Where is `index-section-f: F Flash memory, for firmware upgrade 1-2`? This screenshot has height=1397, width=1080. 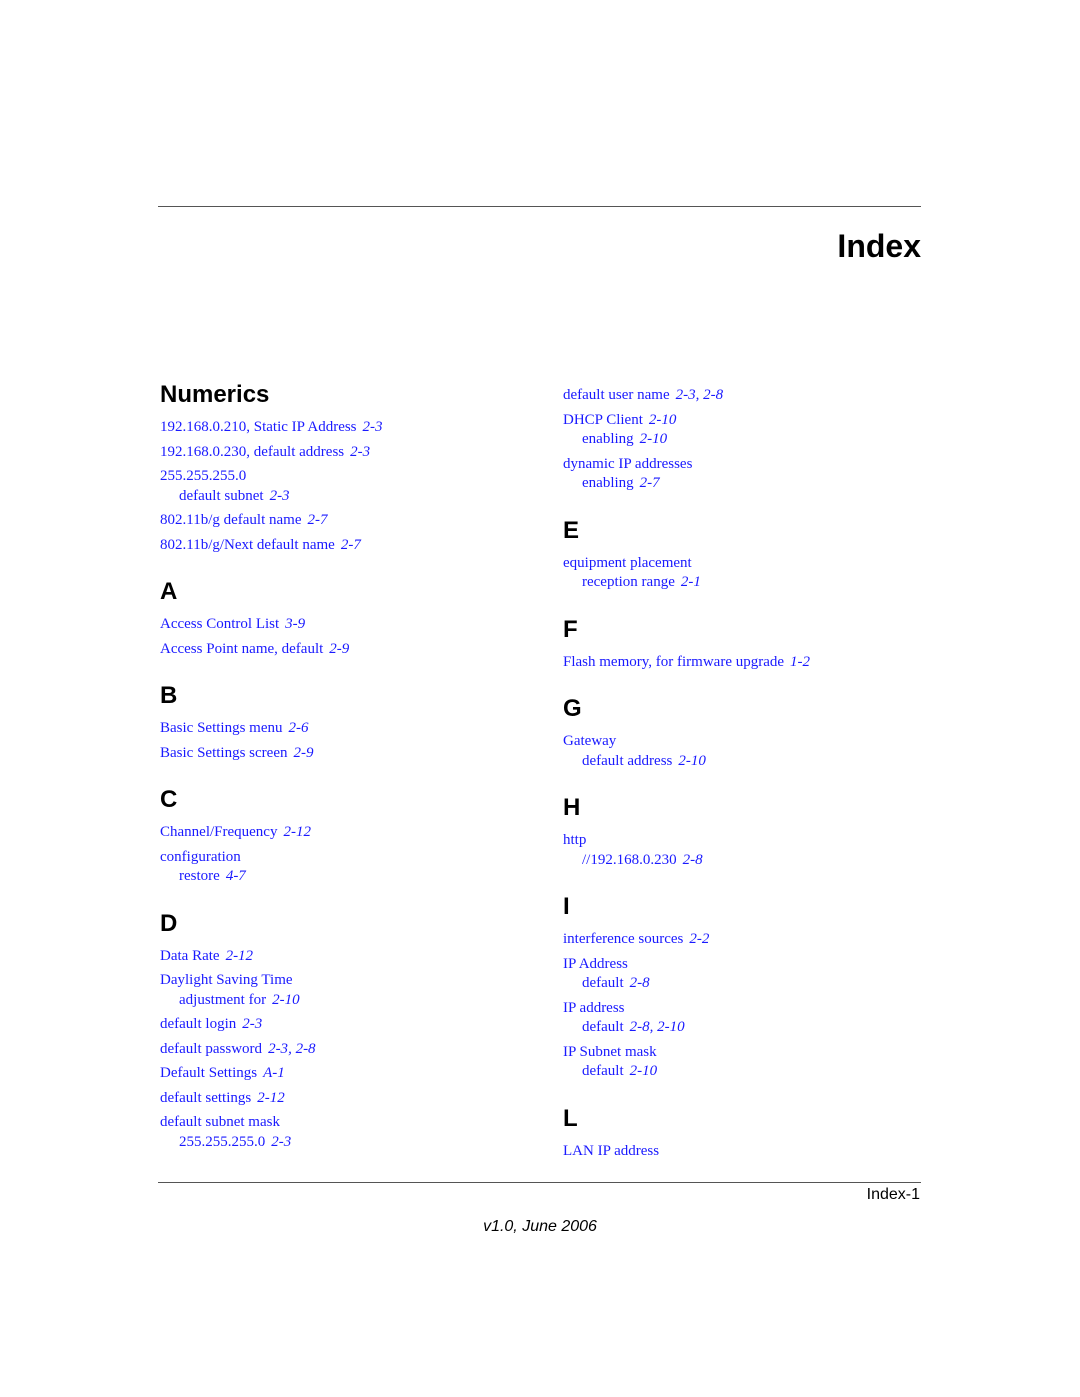 index-section-f: F Flash memory, for firmware upgrade 1-2 is located at coordinates (758, 644).